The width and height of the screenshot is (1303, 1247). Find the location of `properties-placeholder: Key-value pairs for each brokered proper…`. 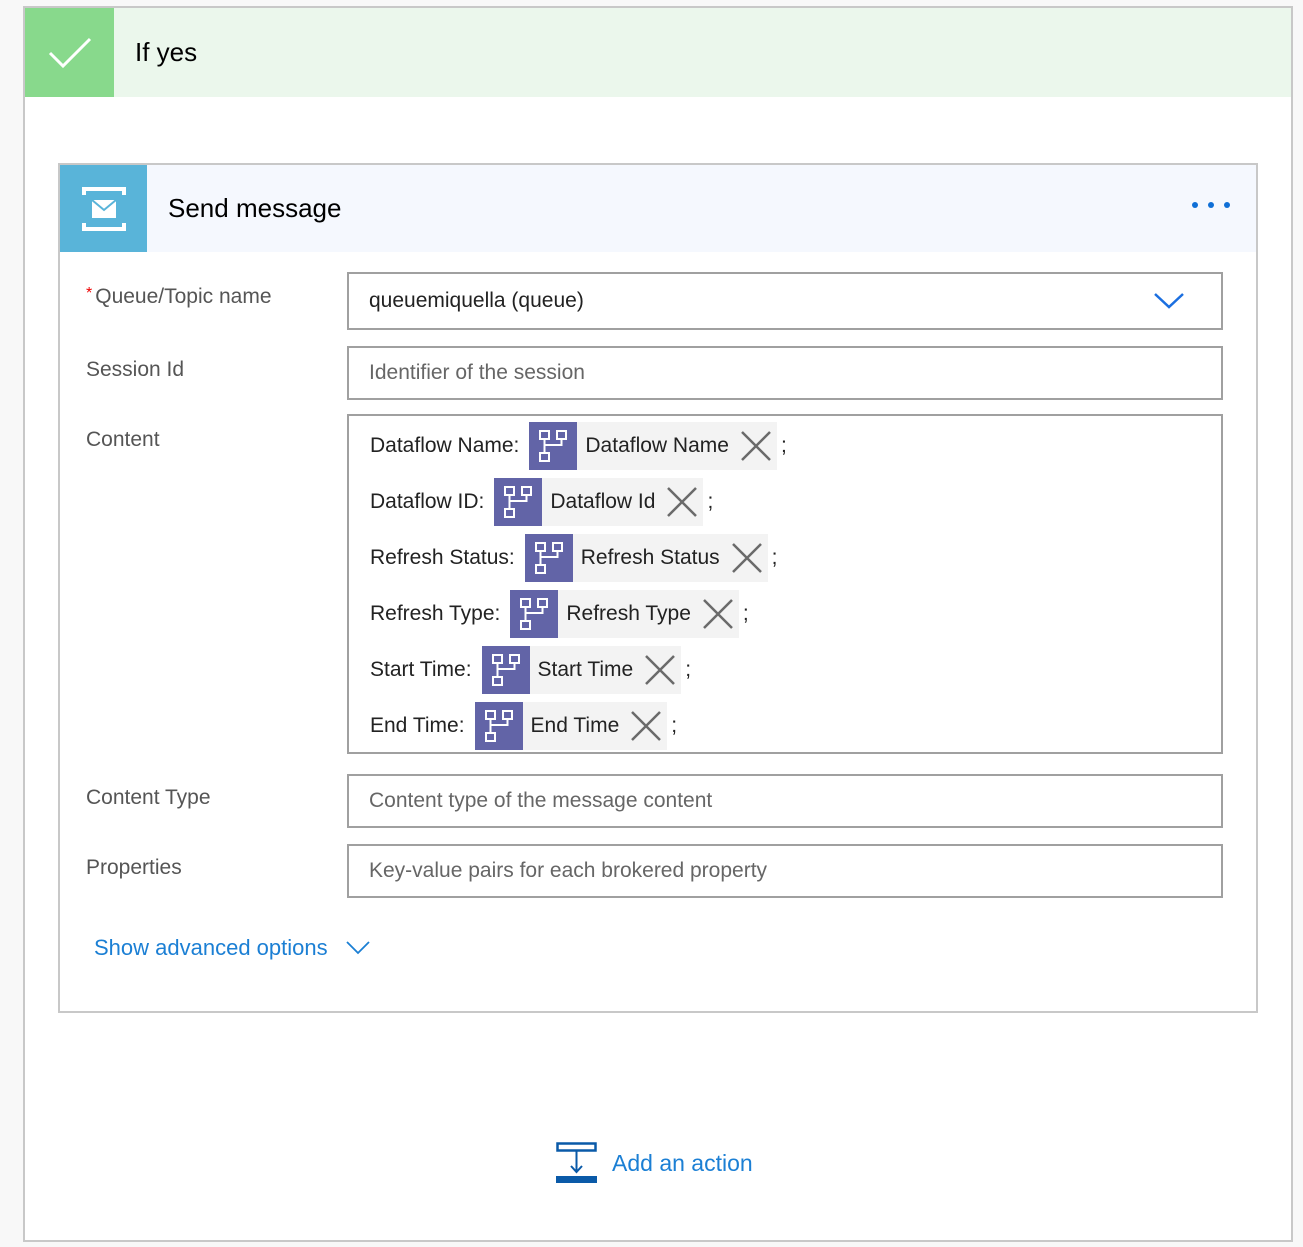

properties-placeholder: Key-value pairs for each brokered proper… is located at coordinates (568, 870).